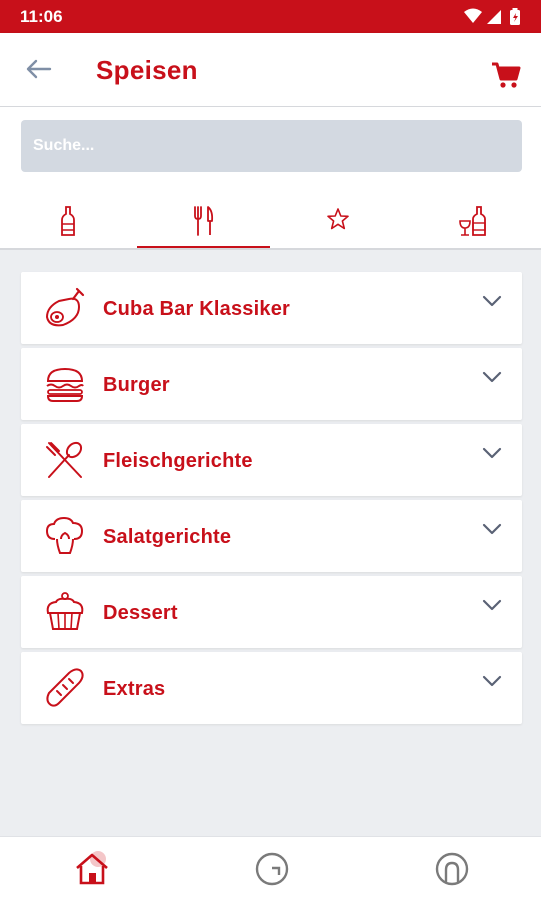  What do you see at coordinates (140, 613) in the screenshot?
I see `category-label: Dessert` at bounding box center [140, 613].